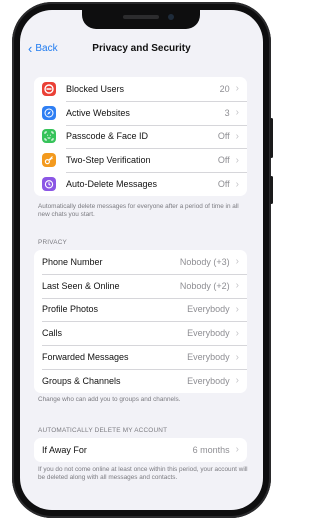  I want to click on row-label: Calls, so click(52, 333).